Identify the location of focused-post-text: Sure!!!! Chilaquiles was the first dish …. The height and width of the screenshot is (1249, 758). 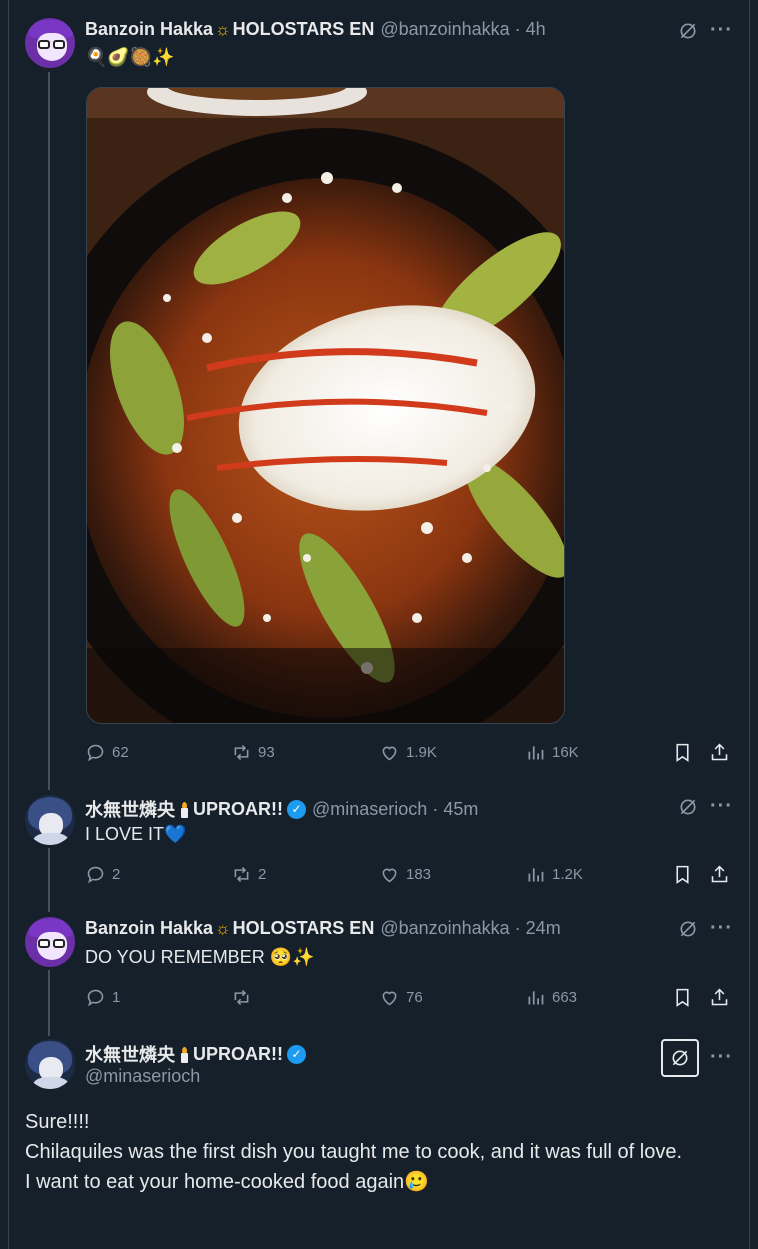
(375, 1152).